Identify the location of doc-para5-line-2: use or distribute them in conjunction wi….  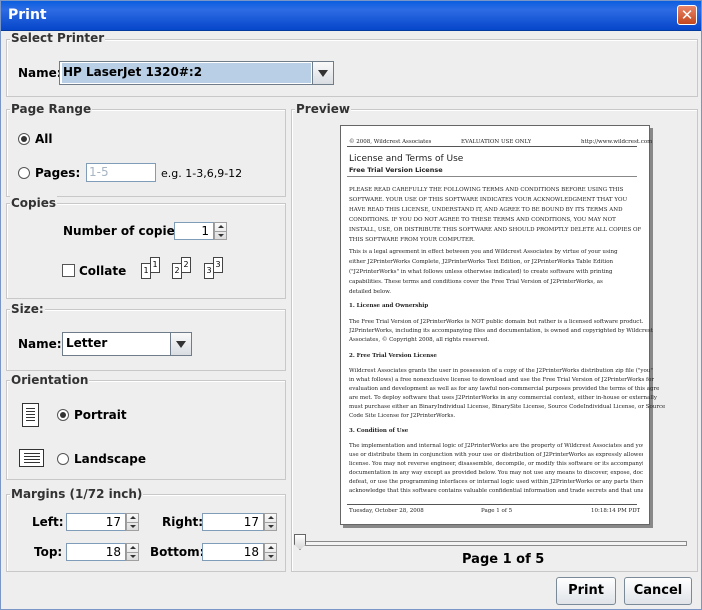
(496, 455).